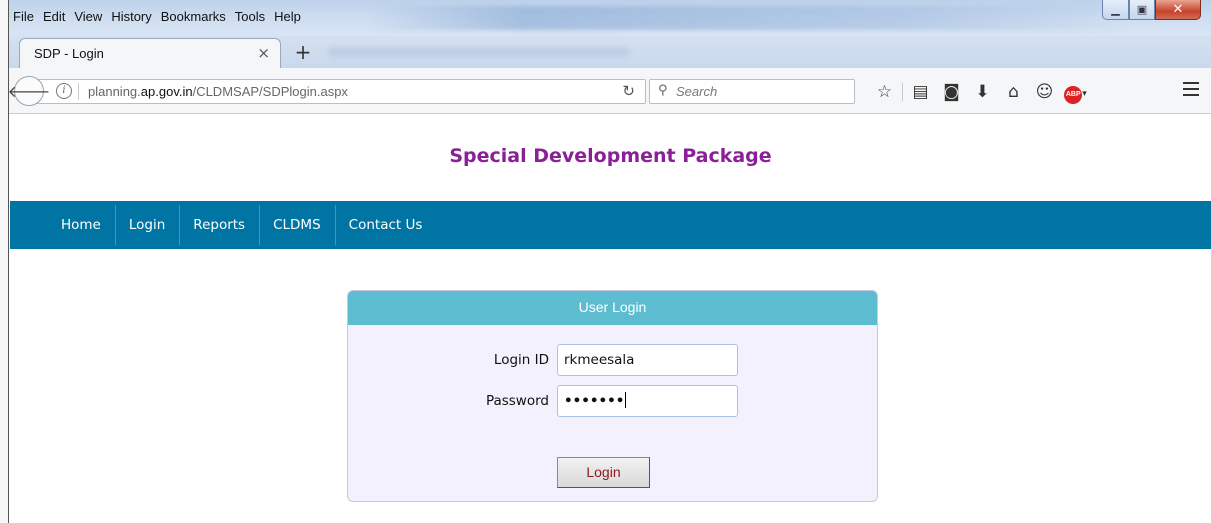 Image resolution: width=1211 pixels, height=523 pixels. What do you see at coordinates (303, 52) in the screenshot?
I see `new-tab-button: +` at bounding box center [303, 52].